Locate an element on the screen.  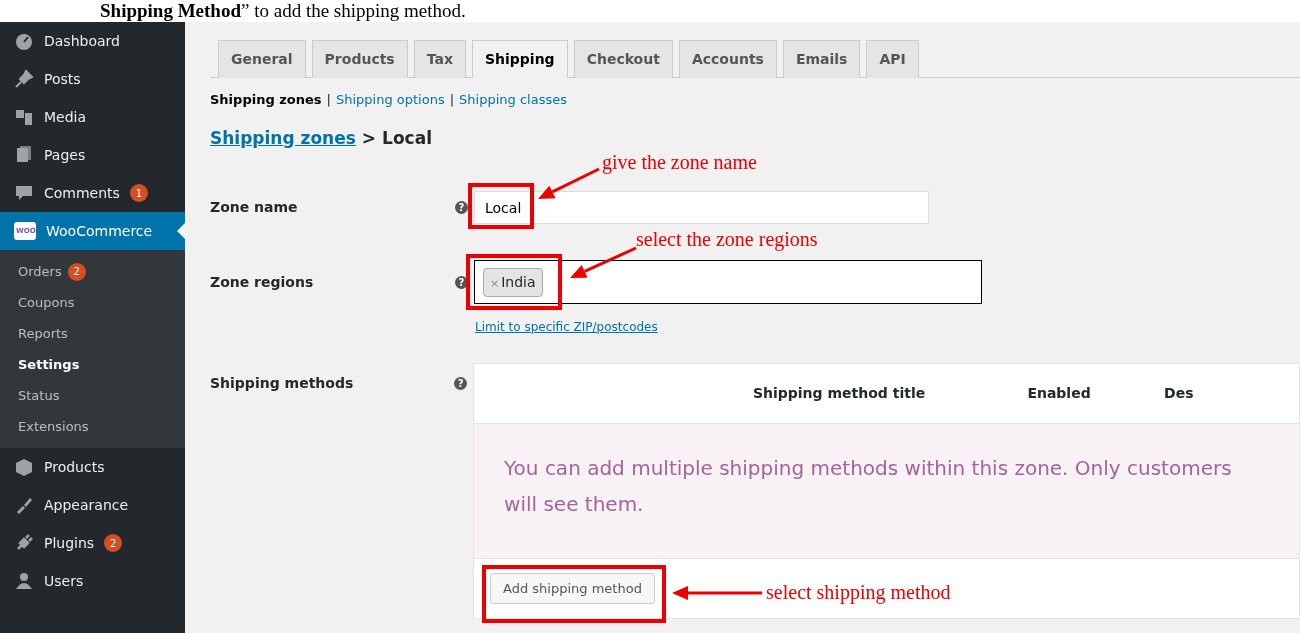
sidebar-item: Comments 1 is located at coordinates (92, 193).